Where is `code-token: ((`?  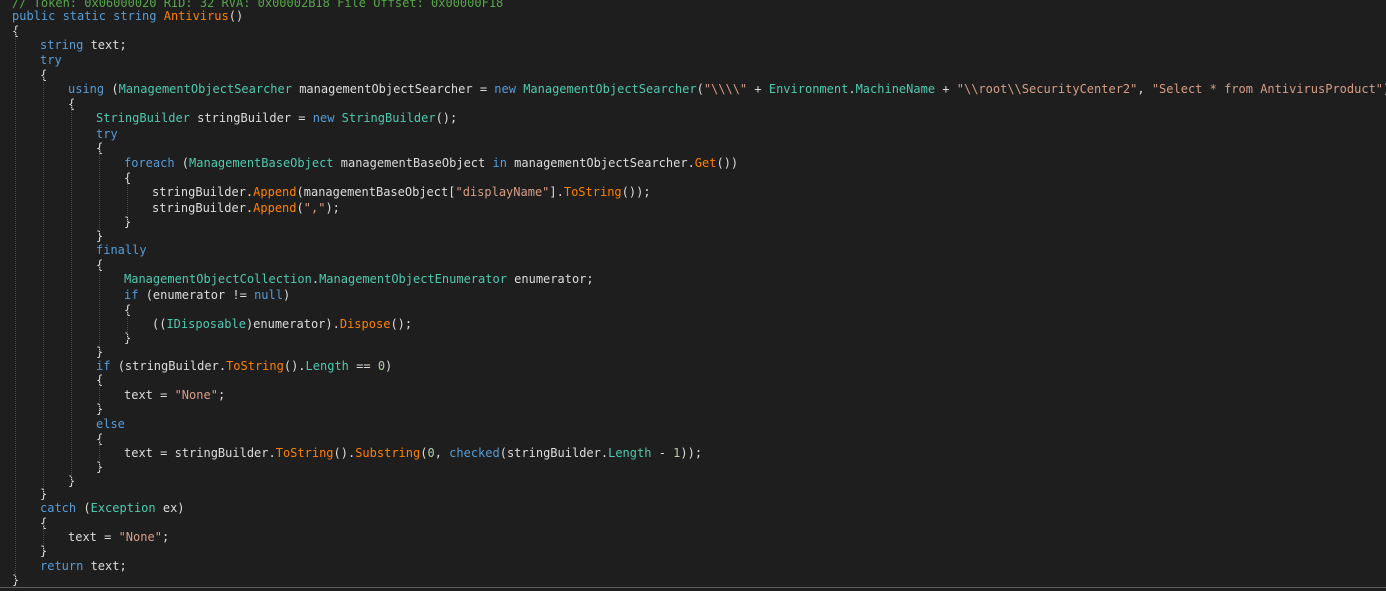
code-token: (( is located at coordinates (159, 324).